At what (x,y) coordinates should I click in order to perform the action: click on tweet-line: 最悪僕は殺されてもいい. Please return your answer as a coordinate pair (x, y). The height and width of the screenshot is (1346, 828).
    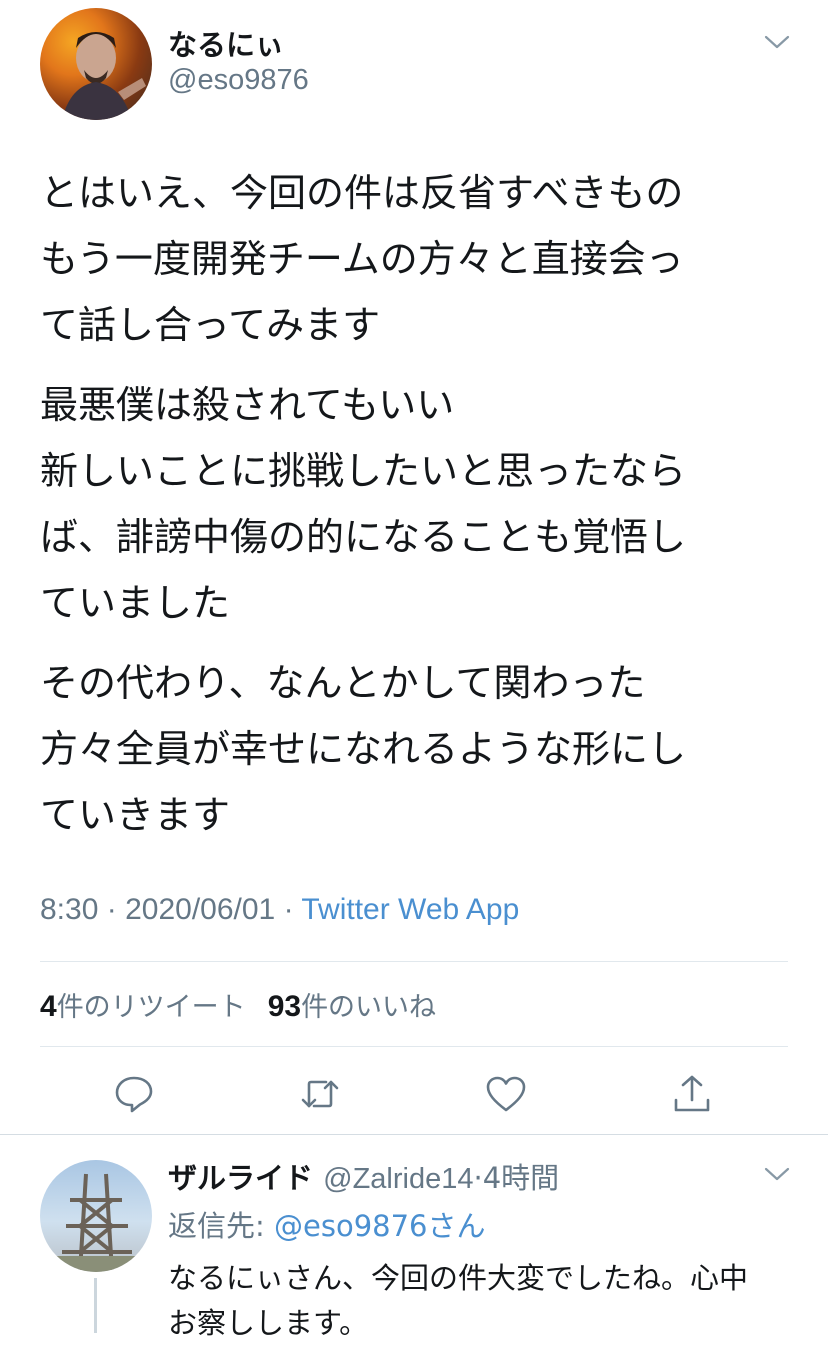
    Looking at the image, I should click on (247, 405).